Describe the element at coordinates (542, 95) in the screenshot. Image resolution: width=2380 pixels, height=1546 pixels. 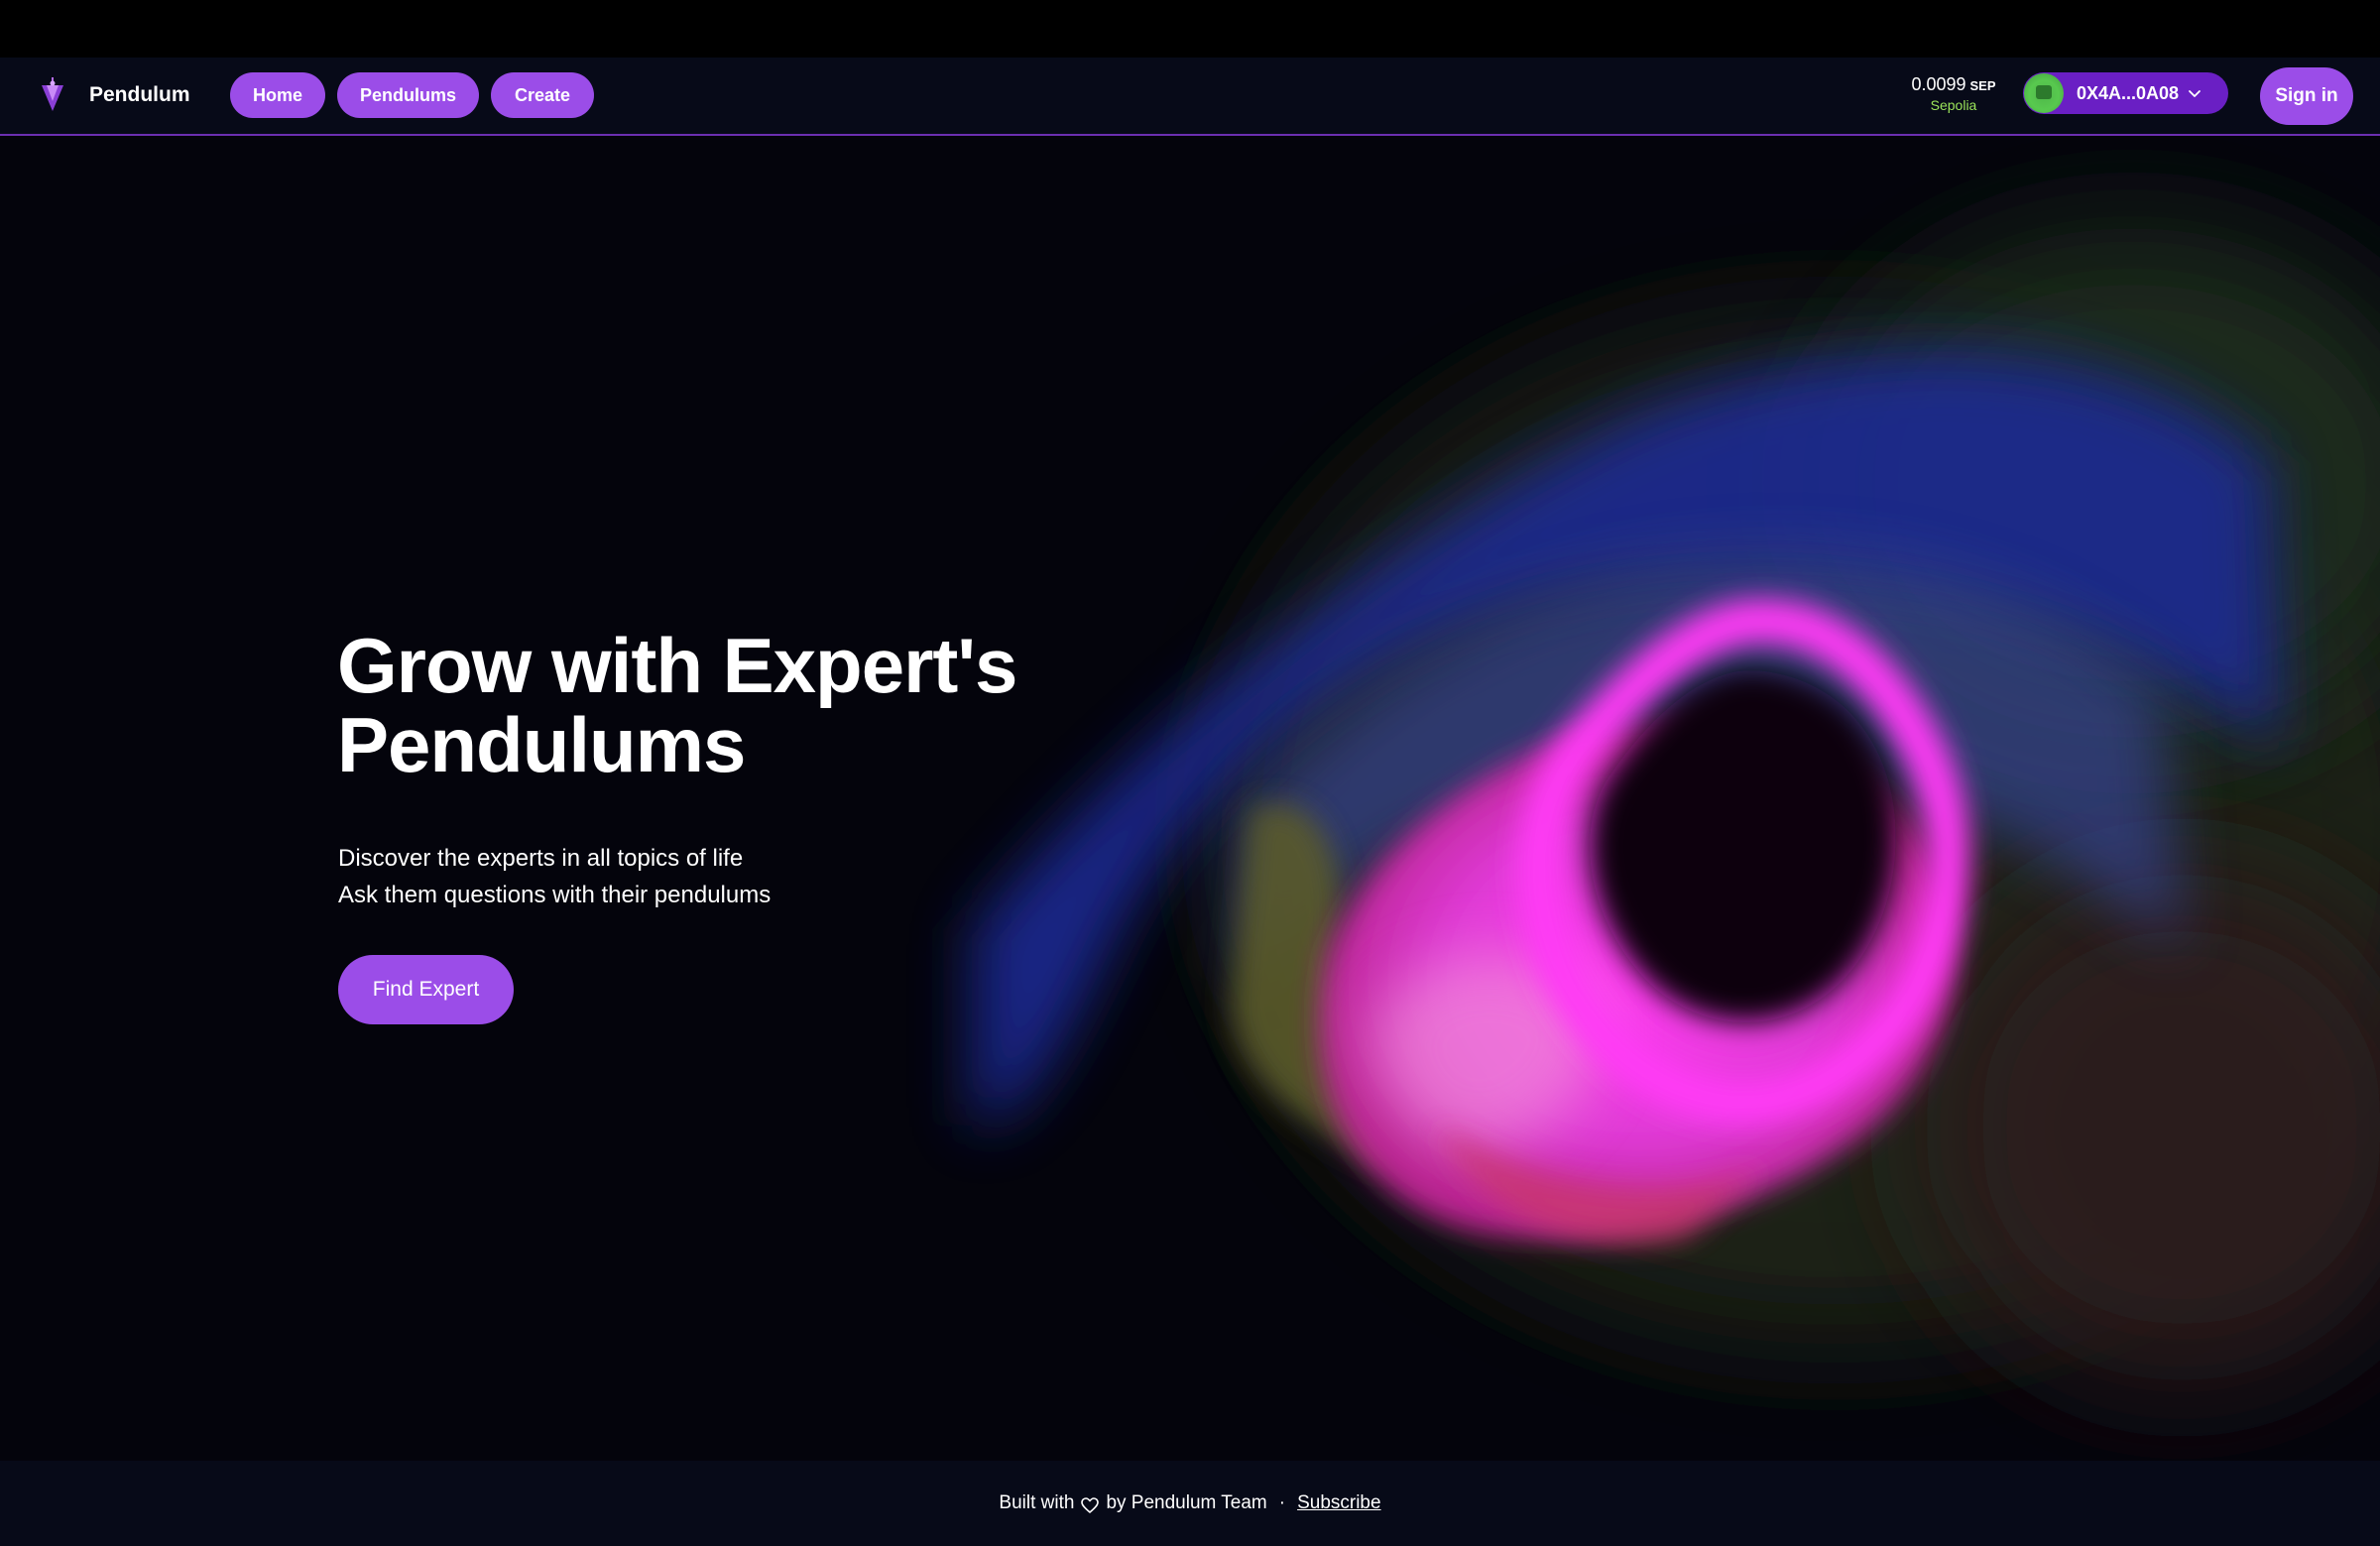
I see `nav-create: Create` at that location.